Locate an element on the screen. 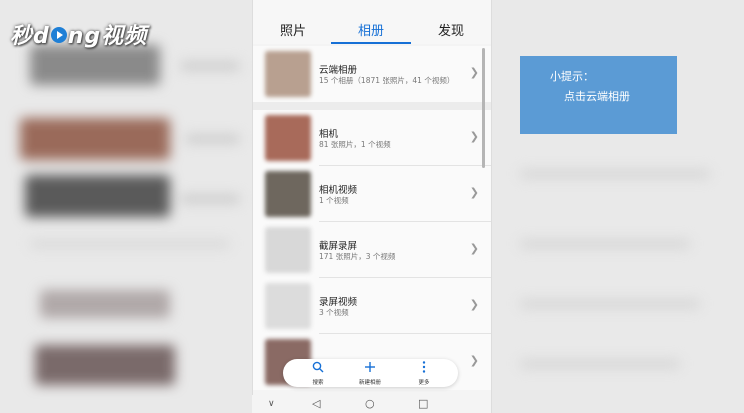 The image size is (744, 413). home-icon: ○ is located at coordinates (370, 403).